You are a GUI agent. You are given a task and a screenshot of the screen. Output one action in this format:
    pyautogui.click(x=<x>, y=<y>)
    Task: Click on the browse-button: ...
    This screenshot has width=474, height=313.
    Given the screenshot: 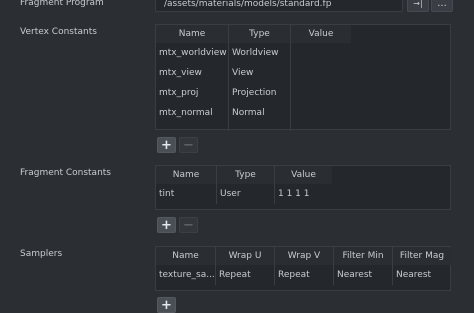 What is the action you would take?
    pyautogui.click(x=442, y=6)
    